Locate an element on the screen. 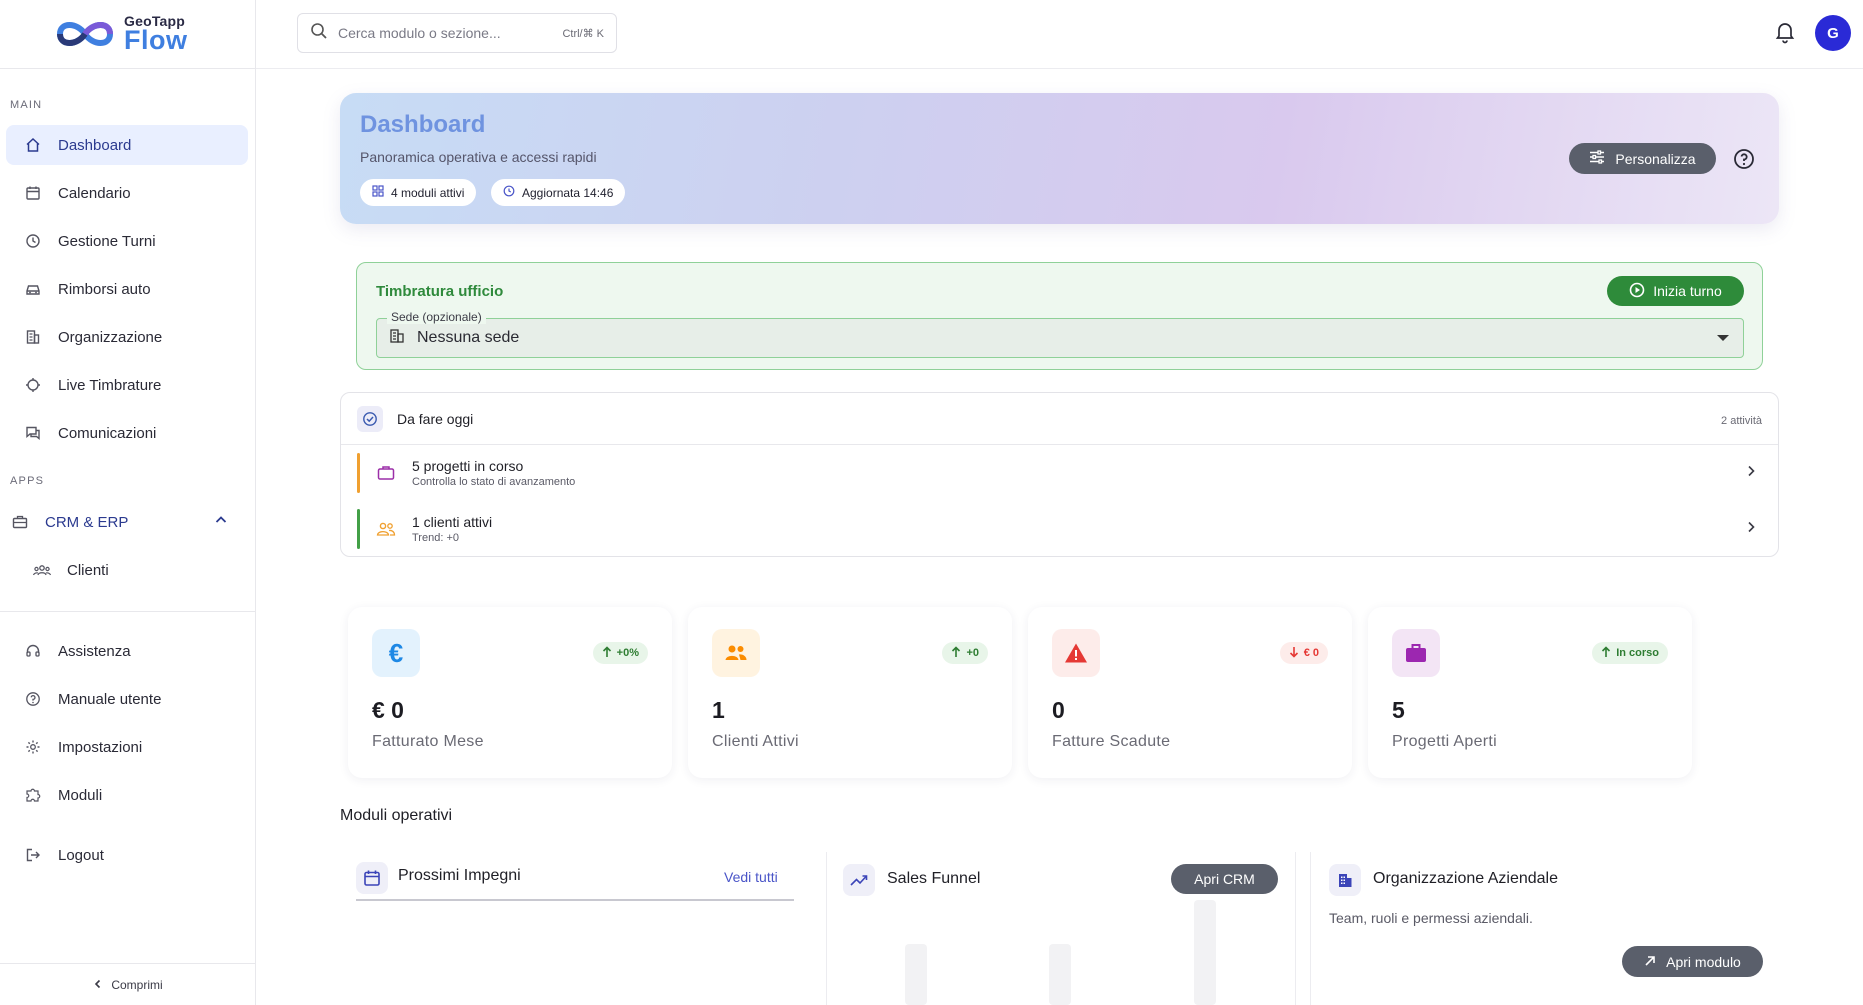  sidebar-item-comunicazioni: Comunicazioni is located at coordinates (127, 433).